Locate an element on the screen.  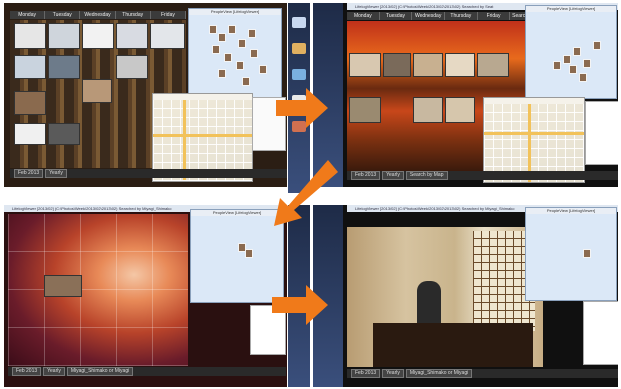
bottom-bar: Feb 2013 Yearly is located at coordinates (148, 173).